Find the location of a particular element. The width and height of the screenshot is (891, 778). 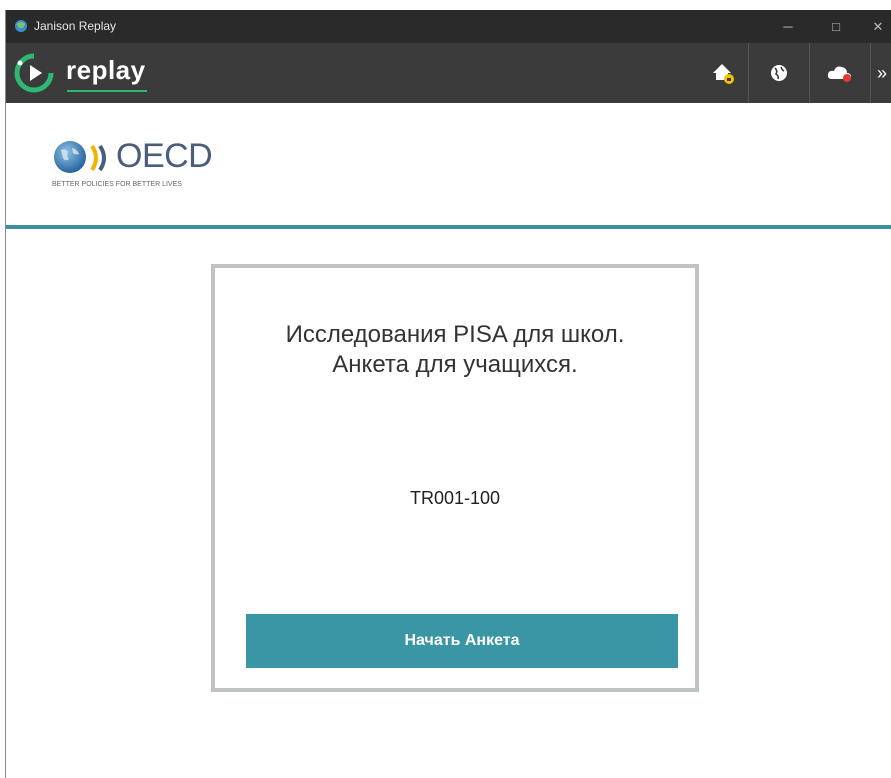

brand-name: replay is located at coordinates (106, 70).